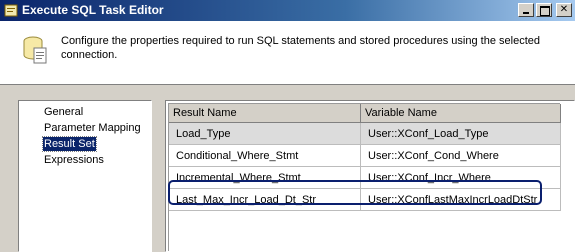 The width and height of the screenshot is (575, 252). Describe the element at coordinates (265, 178) in the screenshot. I see `cell-result-name: Incremental_Where_Stmt` at that location.